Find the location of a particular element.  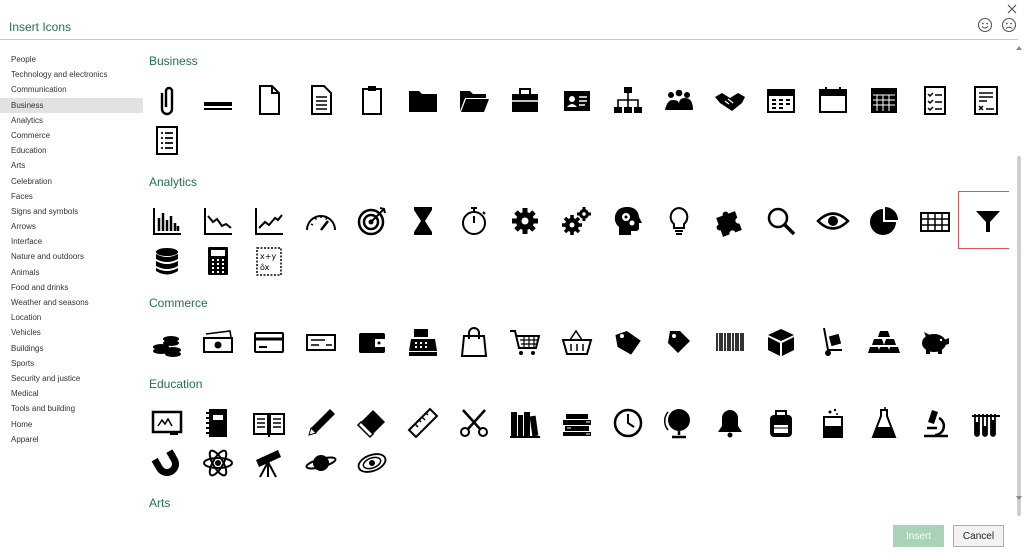

atom-icon is located at coordinates (218, 463).